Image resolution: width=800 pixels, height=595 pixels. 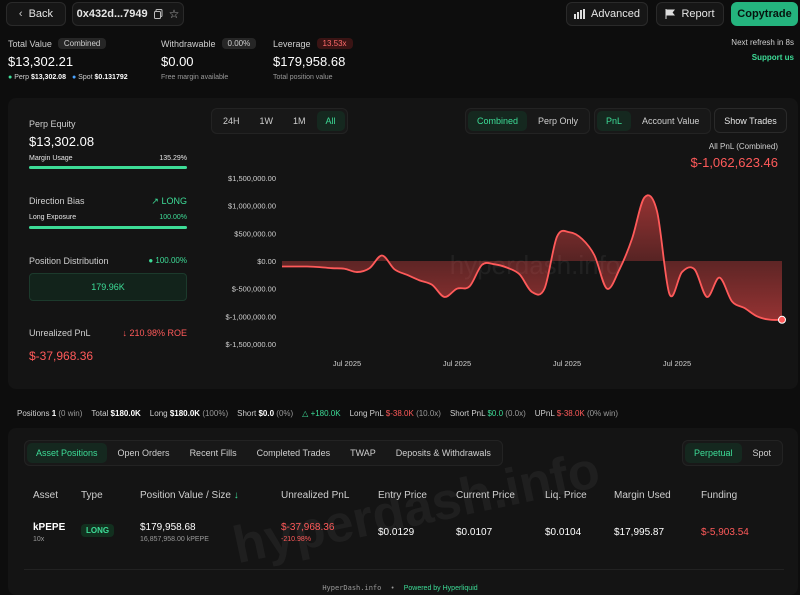 I want to click on y-tick-label: $-1,000,000.00, so click(x=251, y=316).